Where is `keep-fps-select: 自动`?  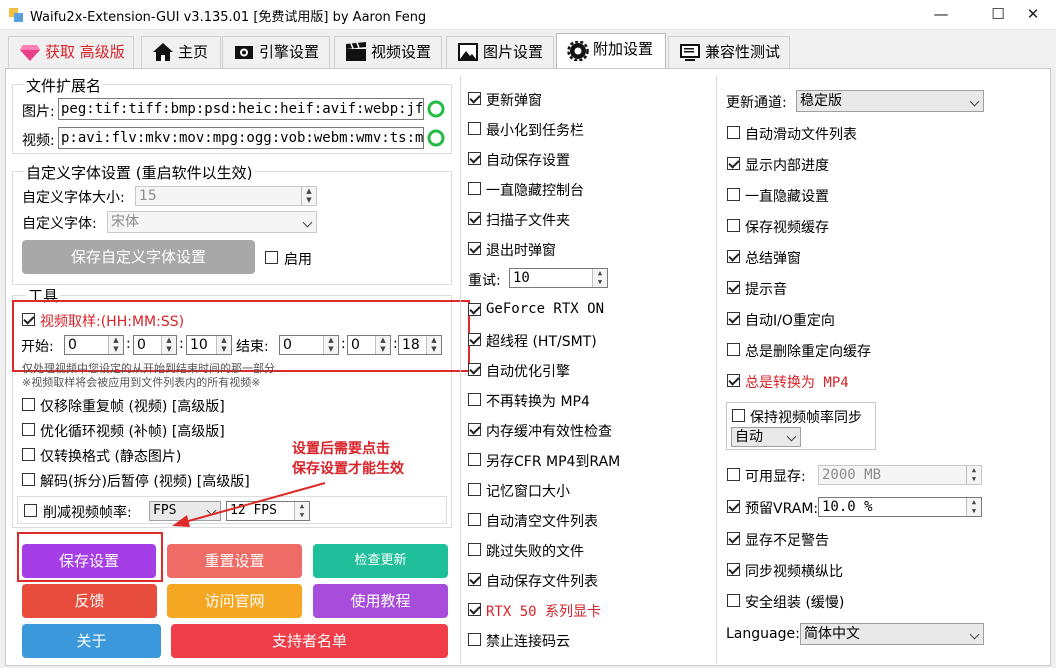 keep-fps-select: 自动 is located at coordinates (766, 437).